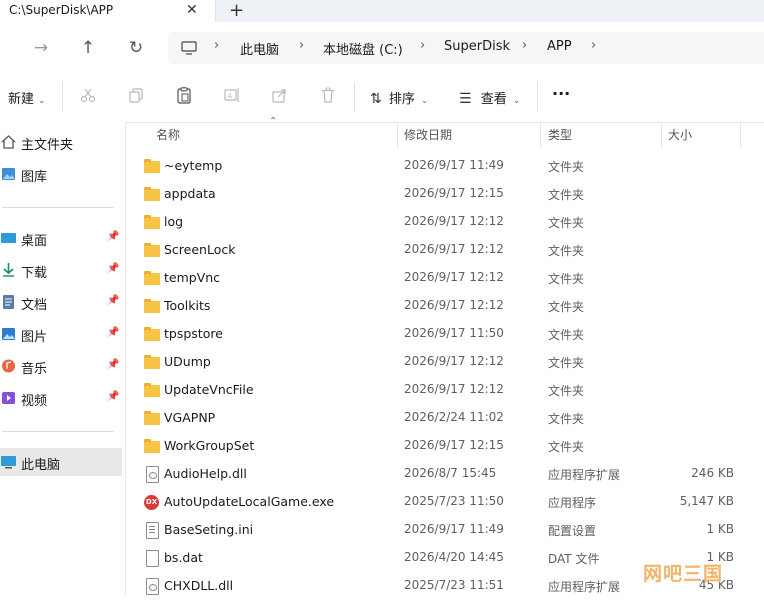 The image size is (764, 600). What do you see at coordinates (593, 45) in the screenshot?
I see `breadcrumb-chevron-icon: ›` at bounding box center [593, 45].